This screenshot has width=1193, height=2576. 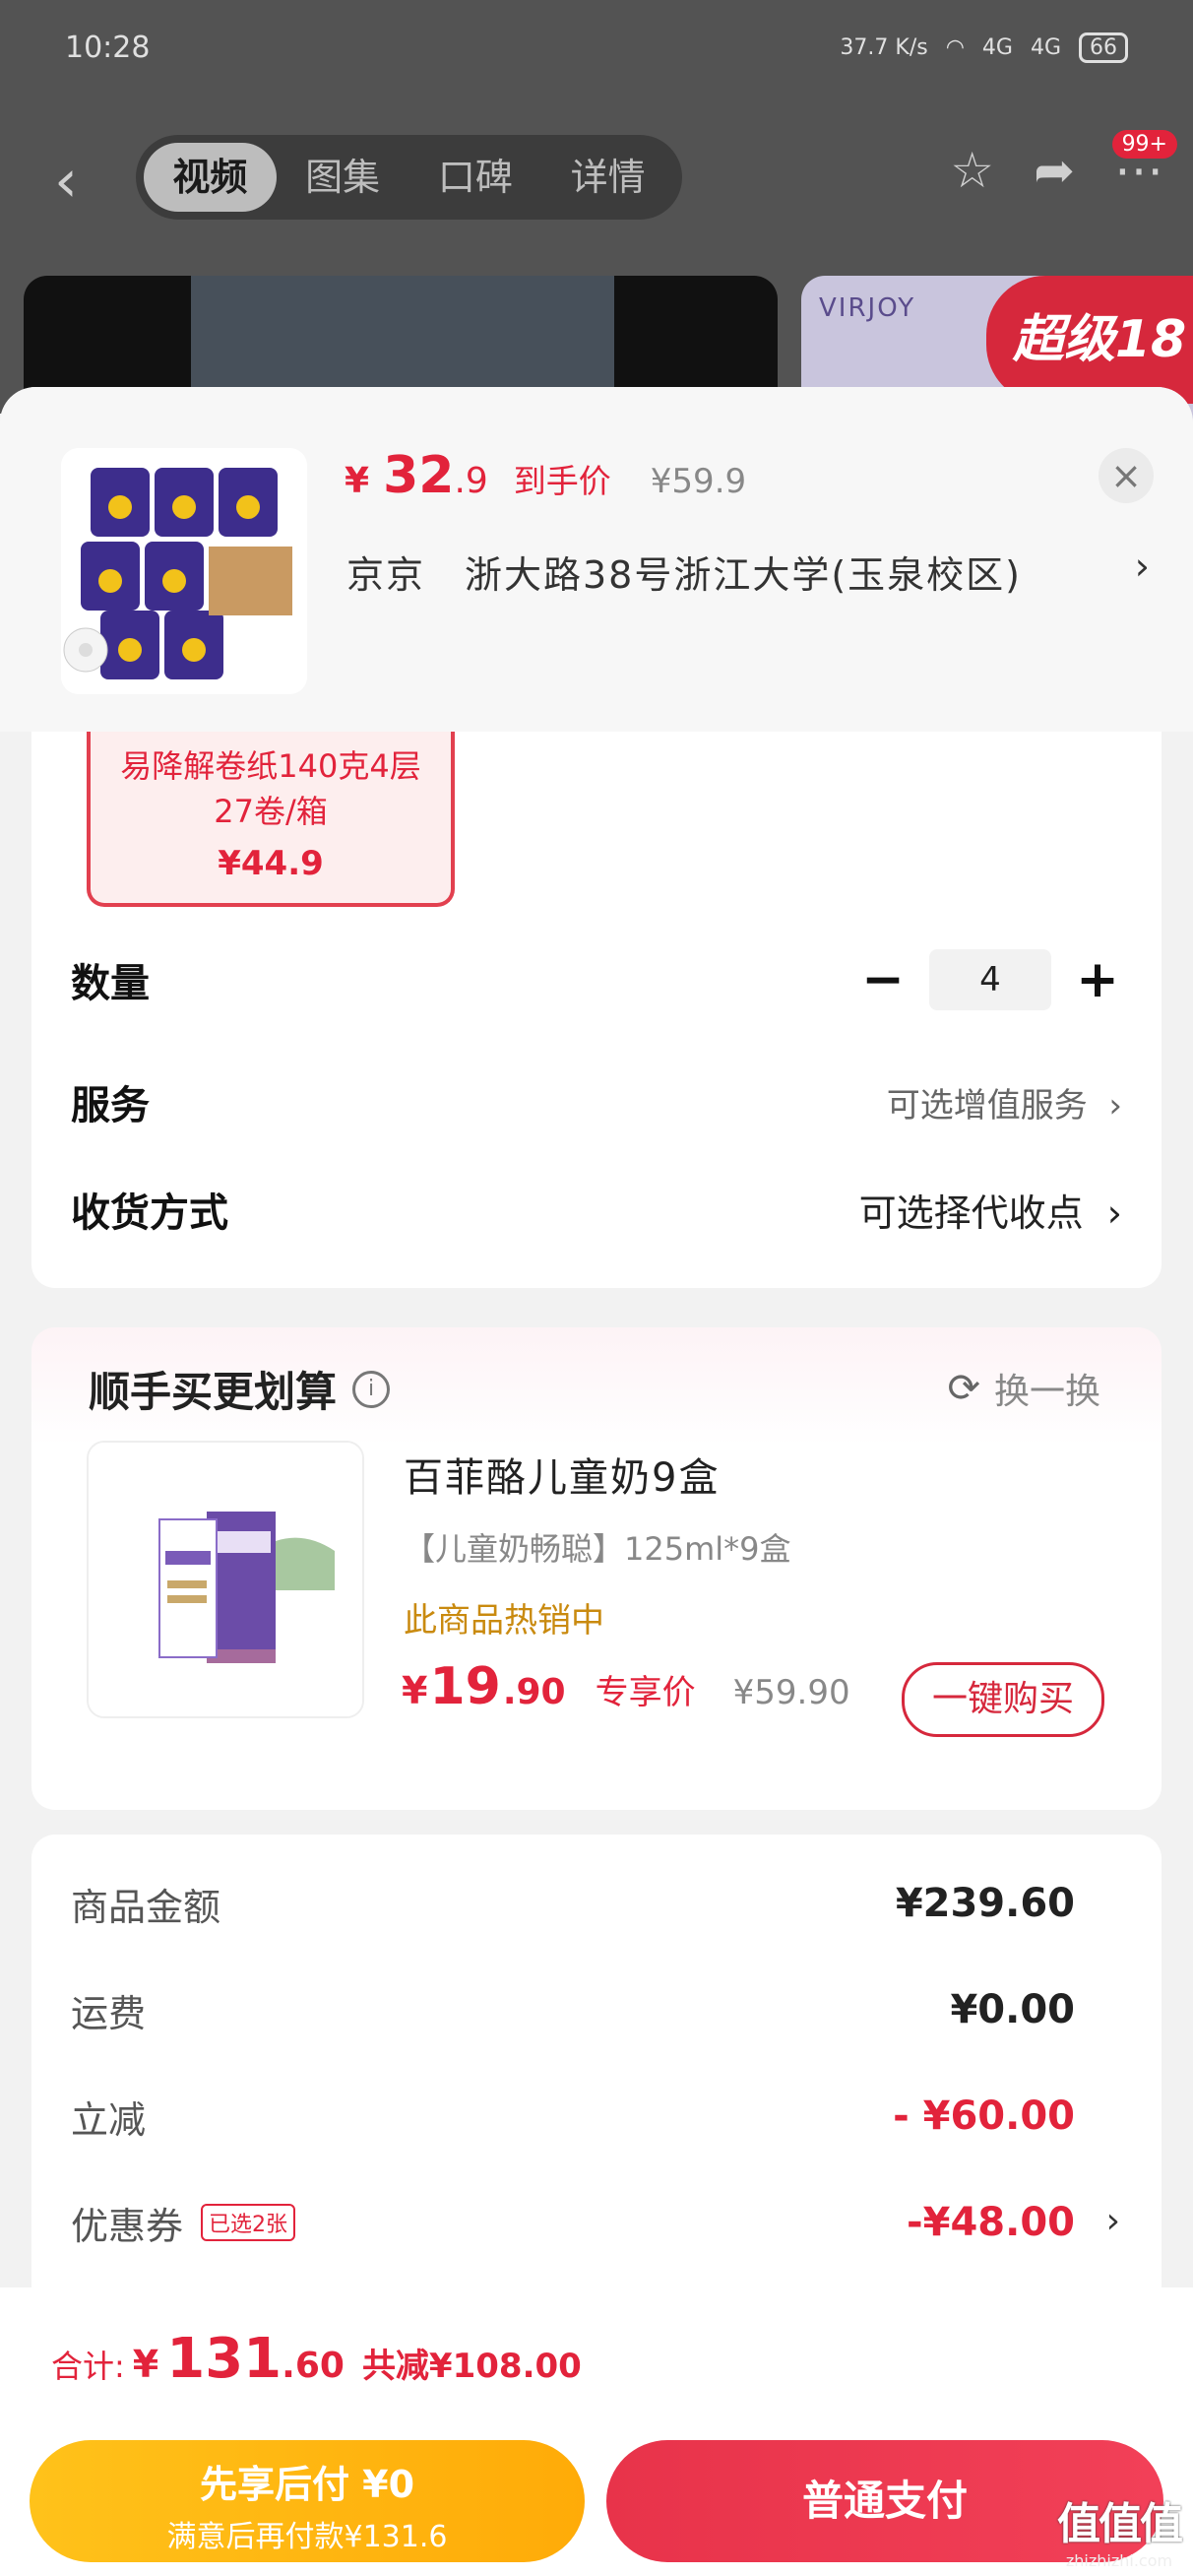 I want to click on battery-icon: 66, so click(x=1103, y=47).